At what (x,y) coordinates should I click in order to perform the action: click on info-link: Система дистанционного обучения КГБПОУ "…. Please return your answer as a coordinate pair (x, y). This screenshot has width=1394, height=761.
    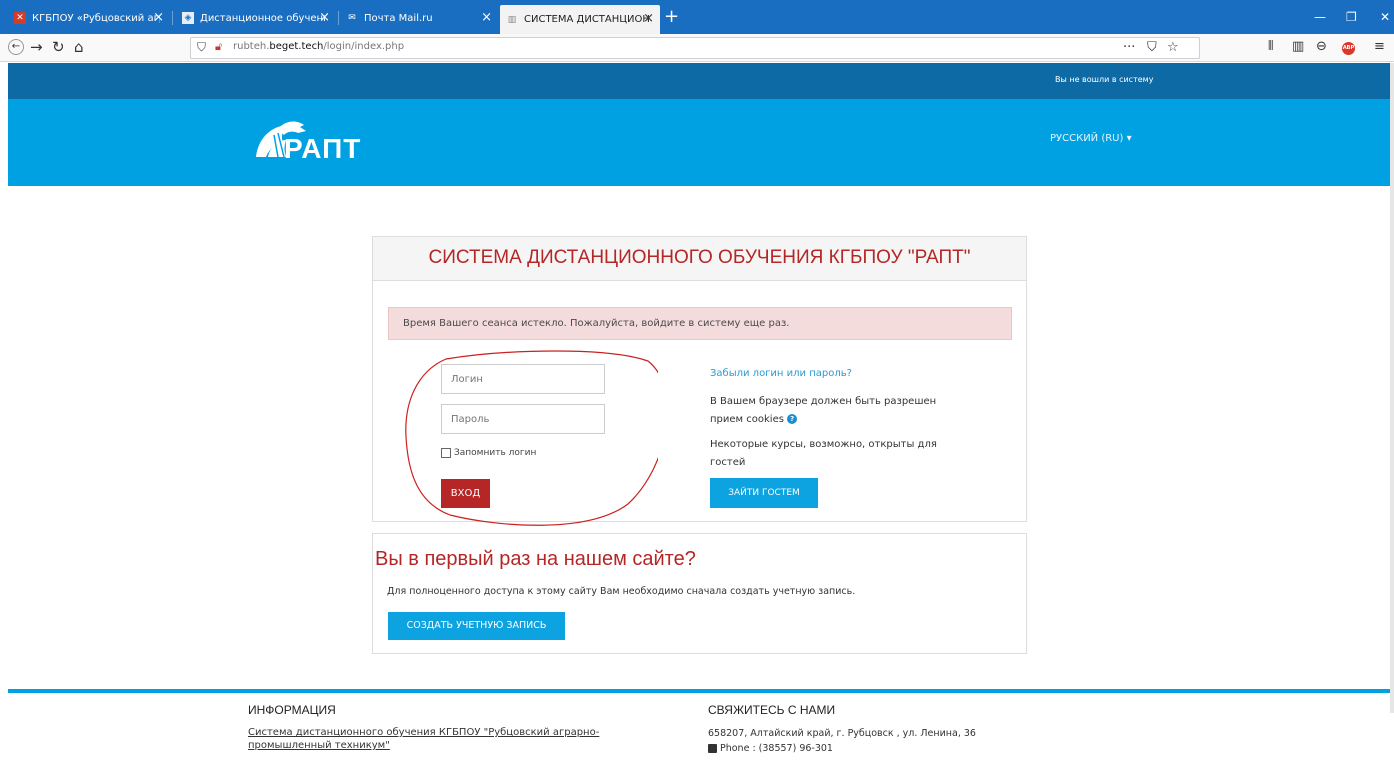
    Looking at the image, I should click on (443, 739).